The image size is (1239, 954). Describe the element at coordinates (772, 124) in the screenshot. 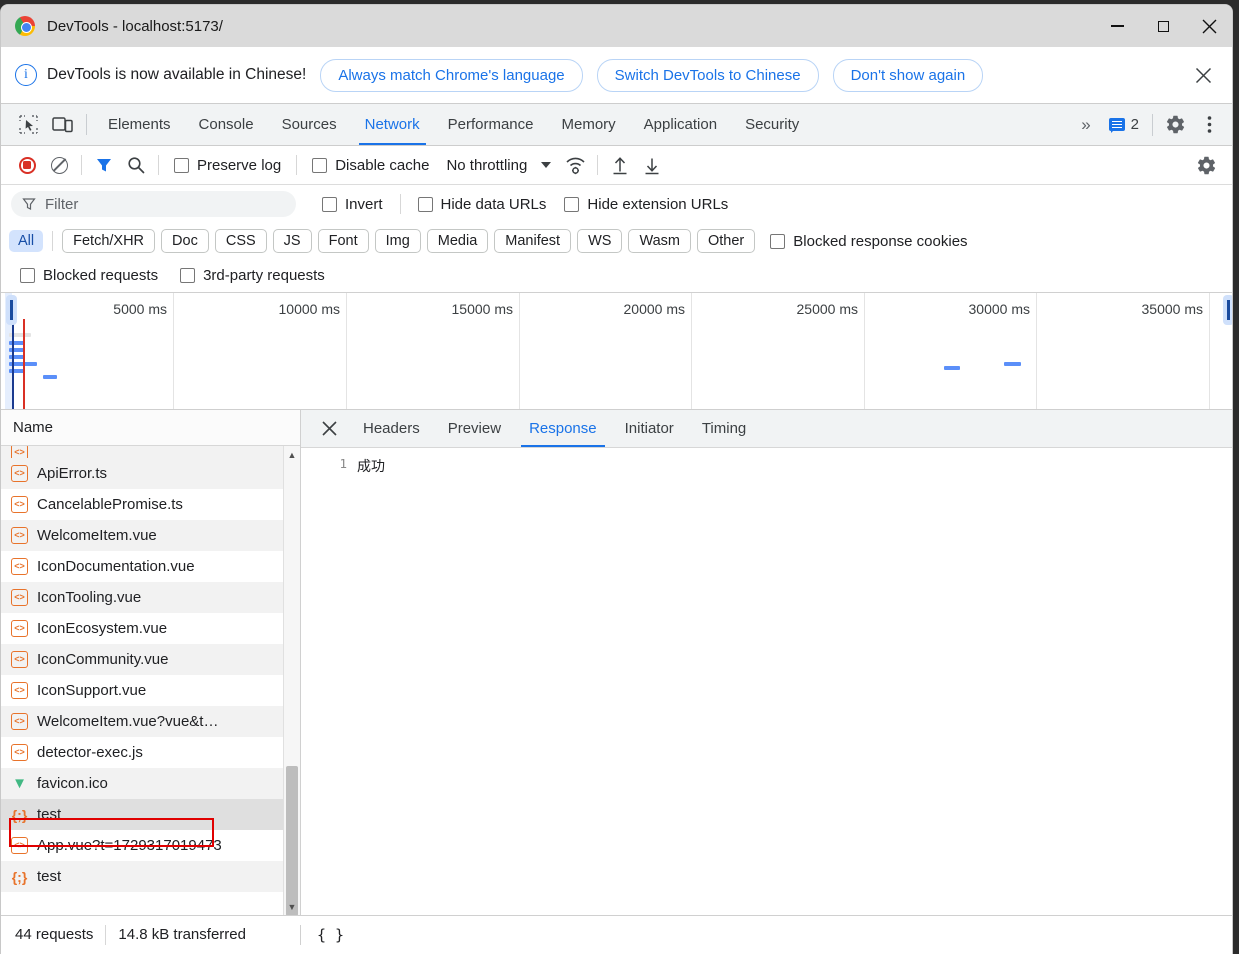

I see `tab-security: Security` at that location.